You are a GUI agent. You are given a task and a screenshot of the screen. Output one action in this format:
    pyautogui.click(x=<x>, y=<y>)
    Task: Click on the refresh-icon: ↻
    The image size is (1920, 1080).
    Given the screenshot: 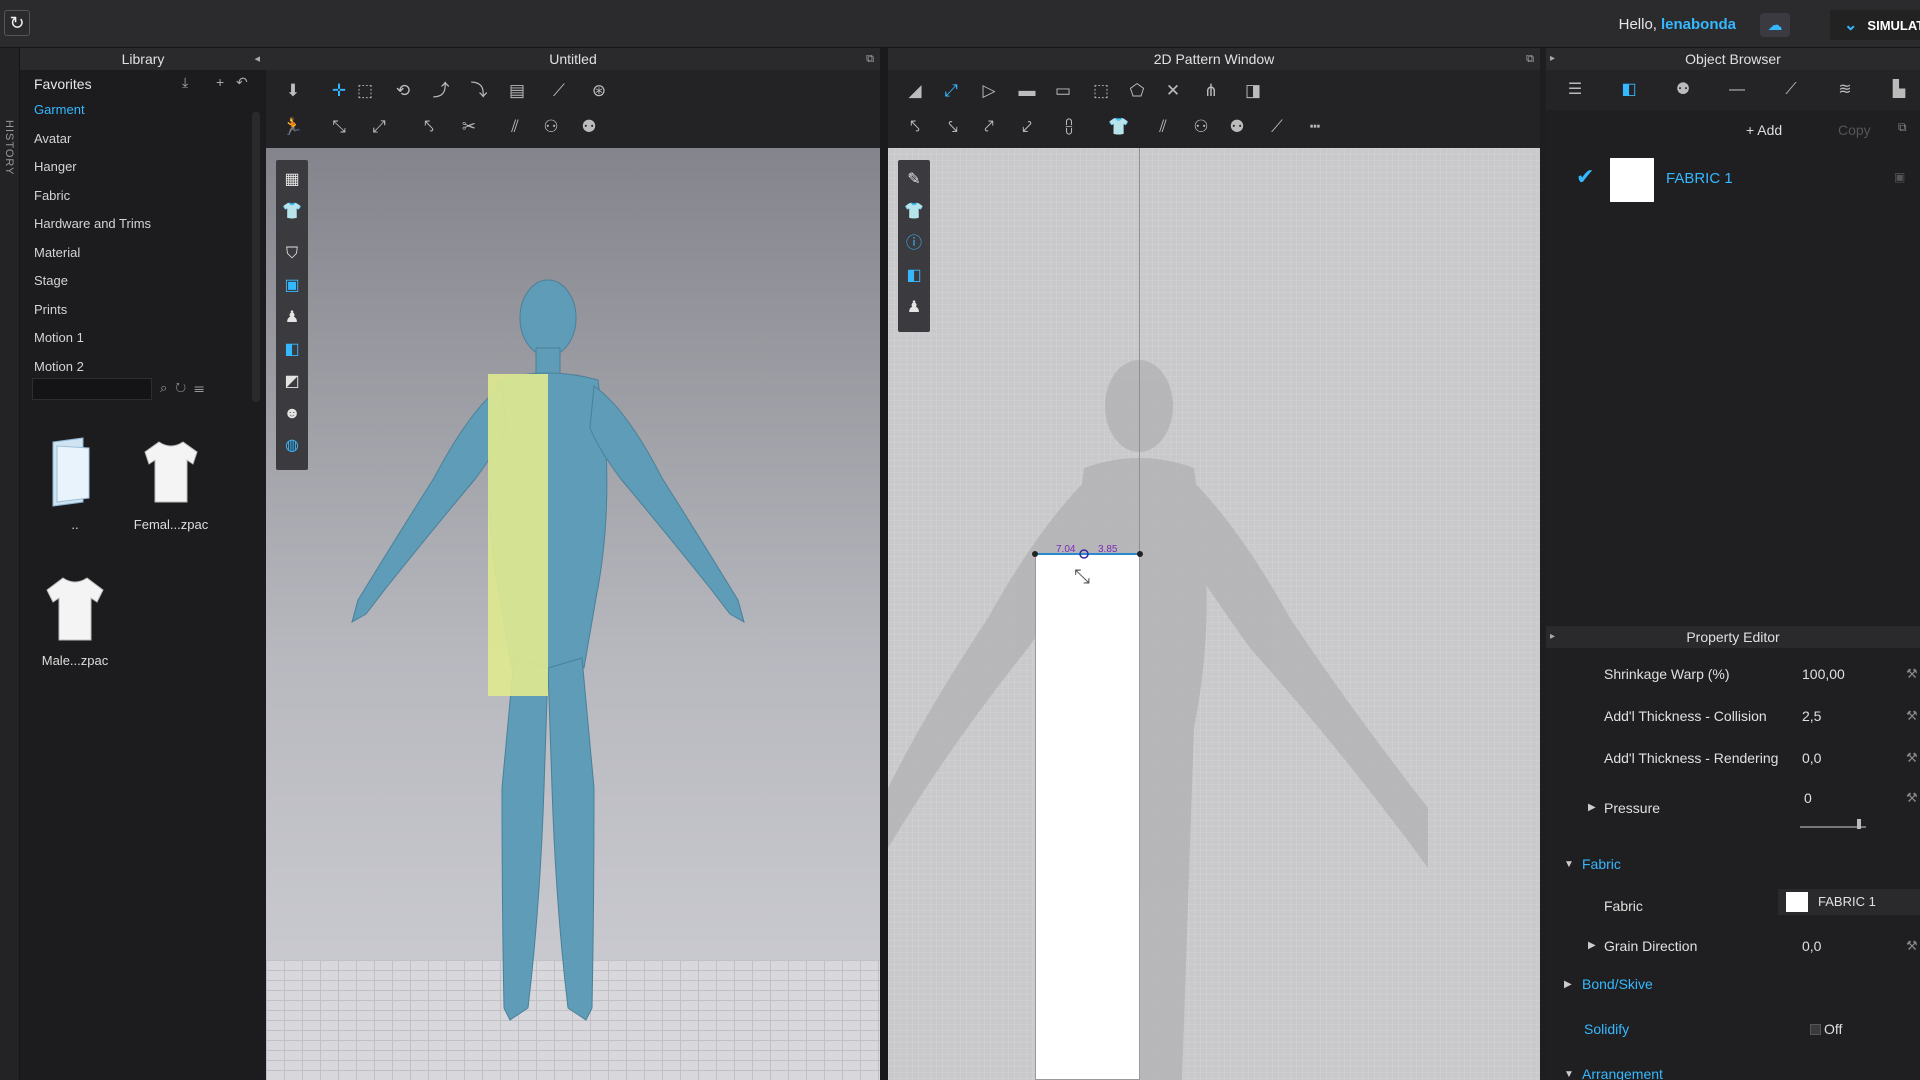 What is the action you would take?
    pyautogui.click(x=184, y=387)
    